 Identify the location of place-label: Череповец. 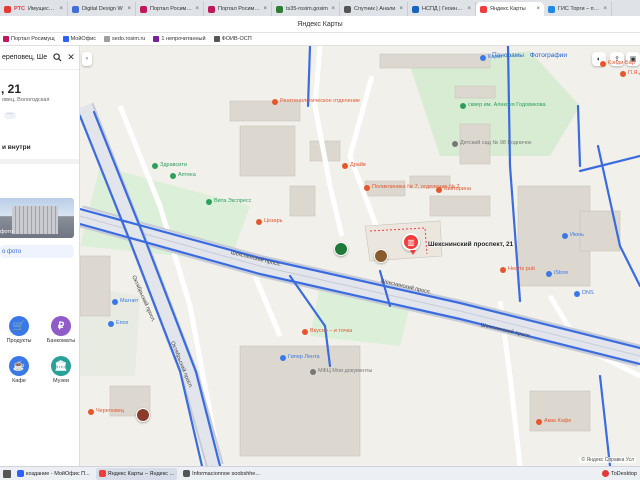
(110, 411).